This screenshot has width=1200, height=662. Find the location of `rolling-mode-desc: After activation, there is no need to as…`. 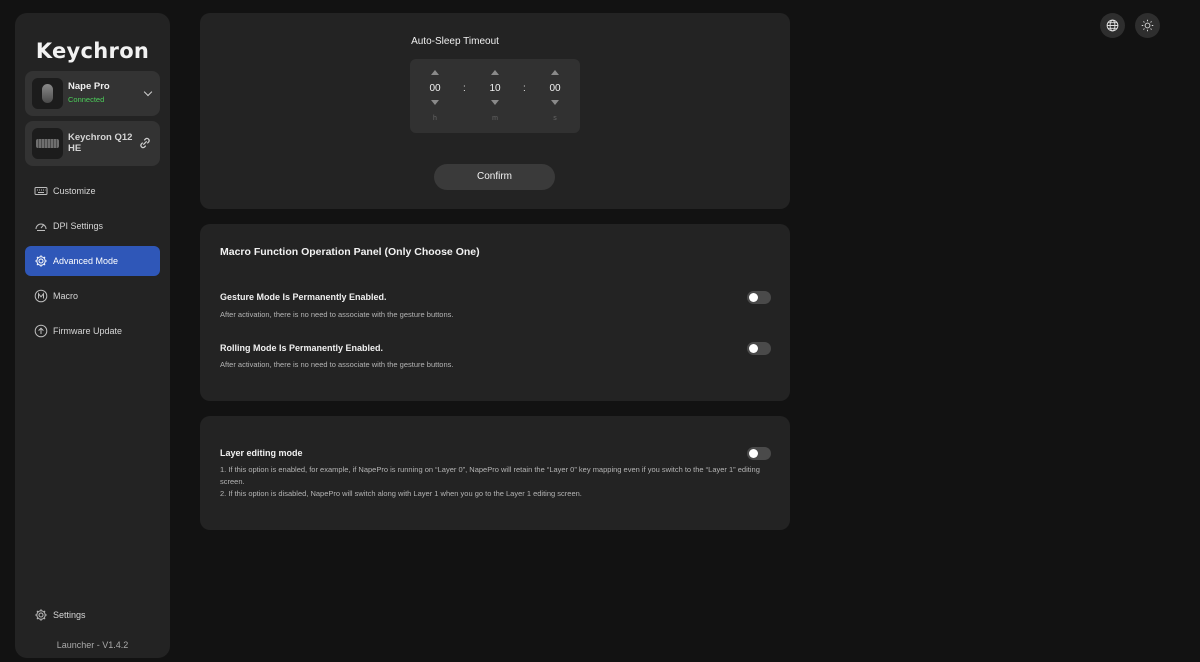

rolling-mode-desc: After activation, there is no need to as… is located at coordinates (337, 364).